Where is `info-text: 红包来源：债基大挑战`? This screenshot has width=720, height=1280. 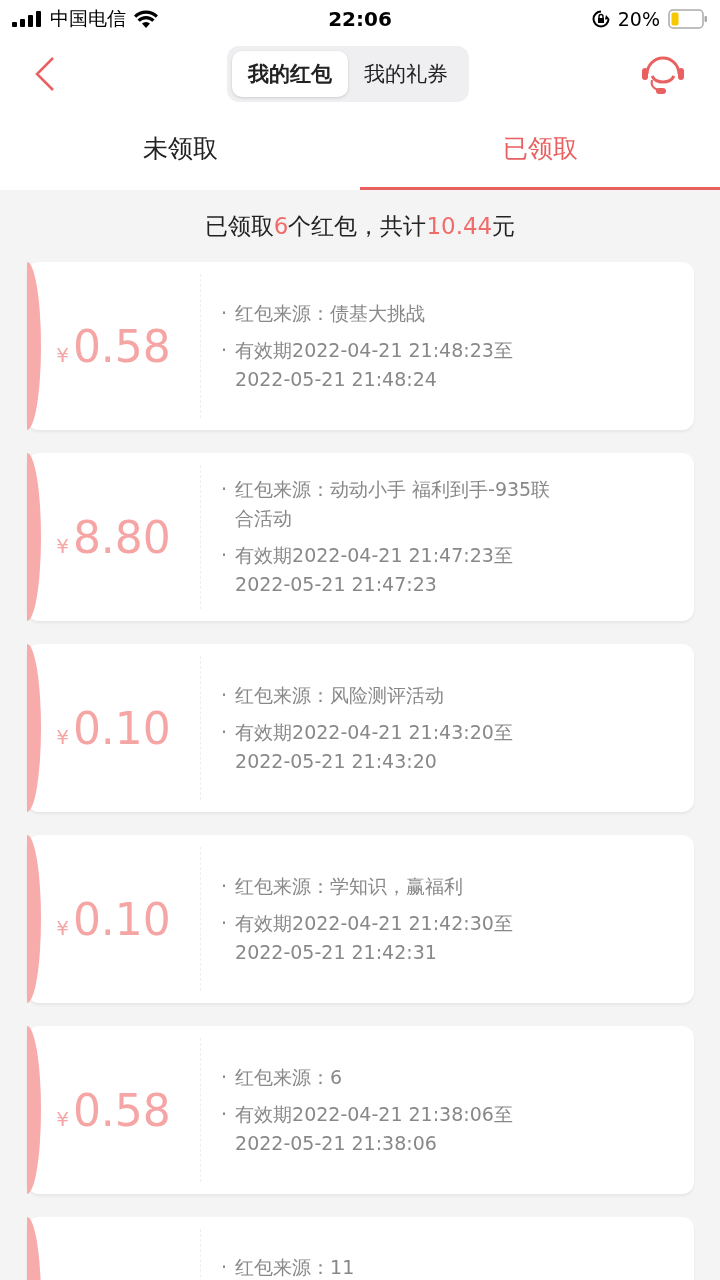
info-text: 红包来源：债基大挑战 is located at coordinates (331, 313).